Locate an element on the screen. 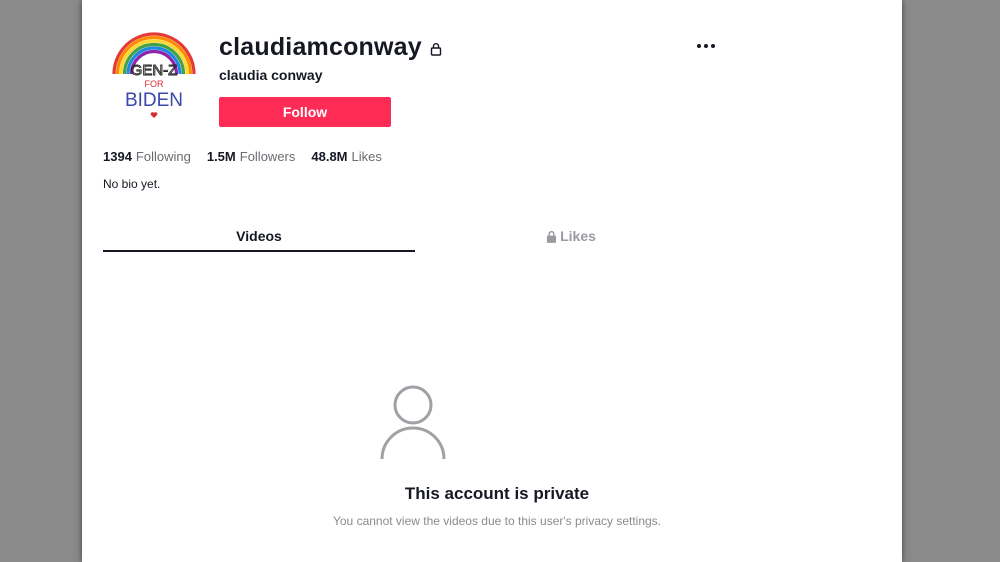 Image resolution: width=1000 pixels, height=562 pixels. more-dots-icon is located at coordinates (699, 46).